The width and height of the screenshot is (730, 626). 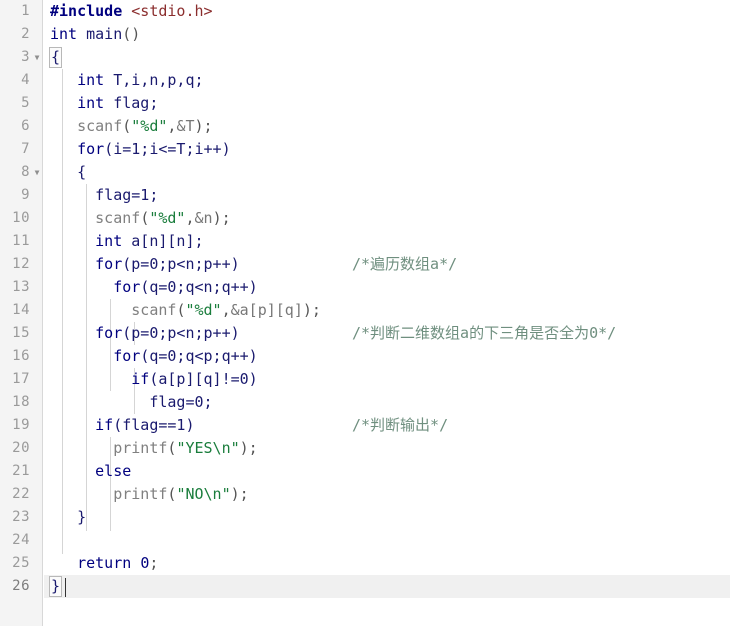 What do you see at coordinates (387, 402) in the screenshot?
I see `code-line: flag=0;` at bounding box center [387, 402].